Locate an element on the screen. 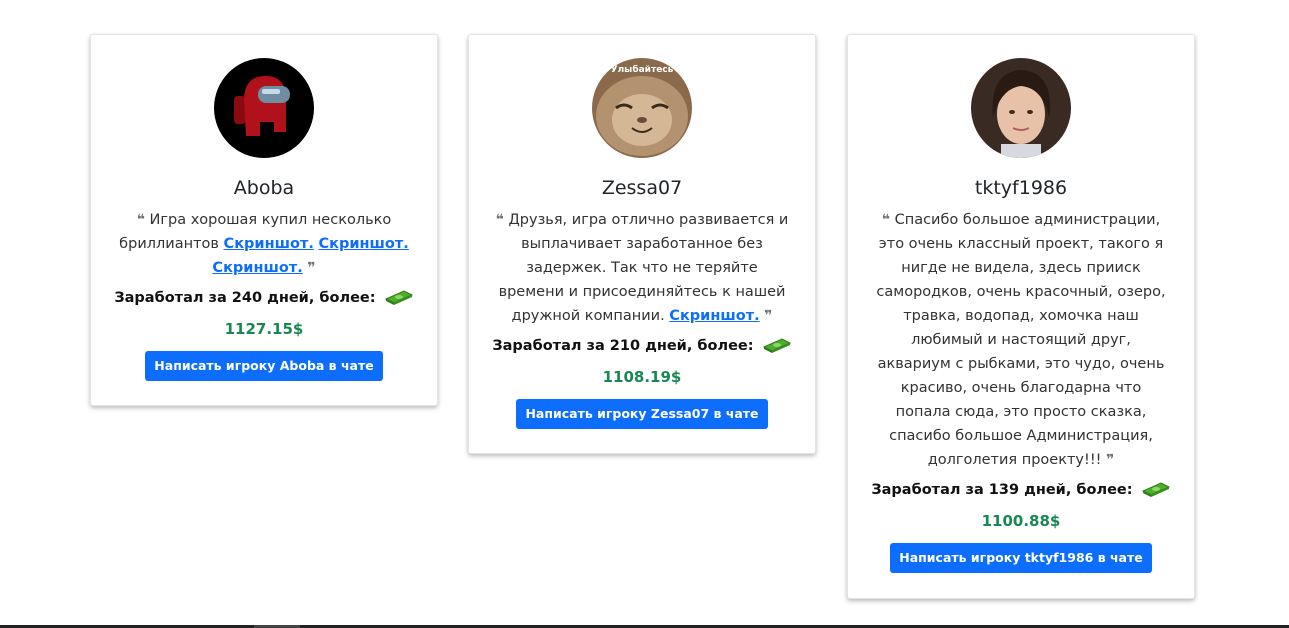 The width and height of the screenshot is (1289, 628). player-name: Zessa07 is located at coordinates (642, 188).